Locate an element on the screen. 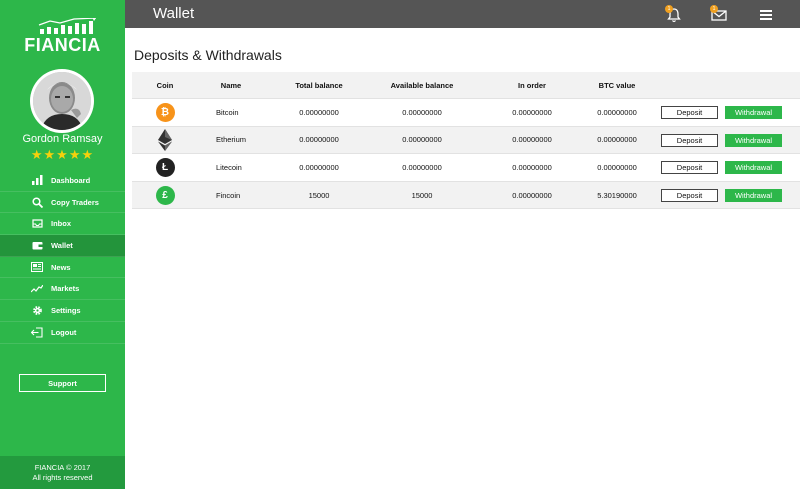  menu-button is located at coordinates (766, 15).